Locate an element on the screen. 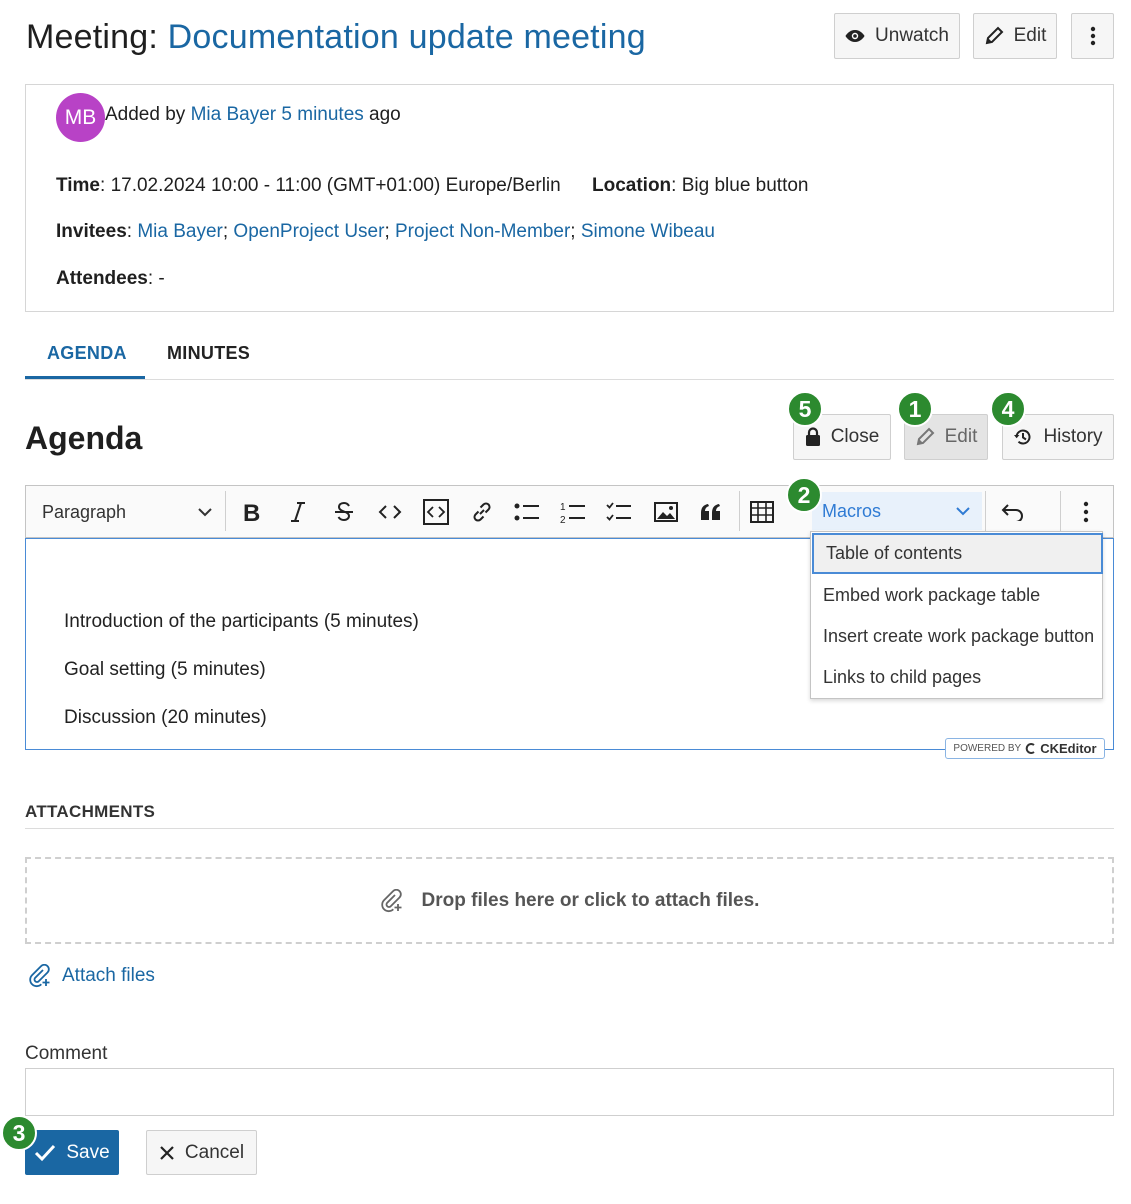  attach-files-link: Attach files is located at coordinates (91, 976).